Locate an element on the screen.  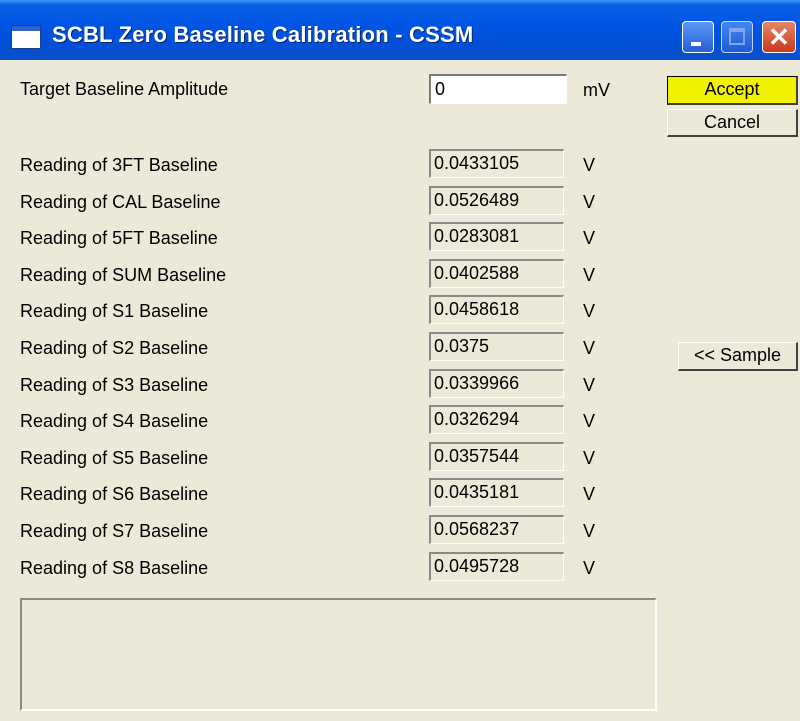
reading-value: 0.0568237 is located at coordinates (496, 529).